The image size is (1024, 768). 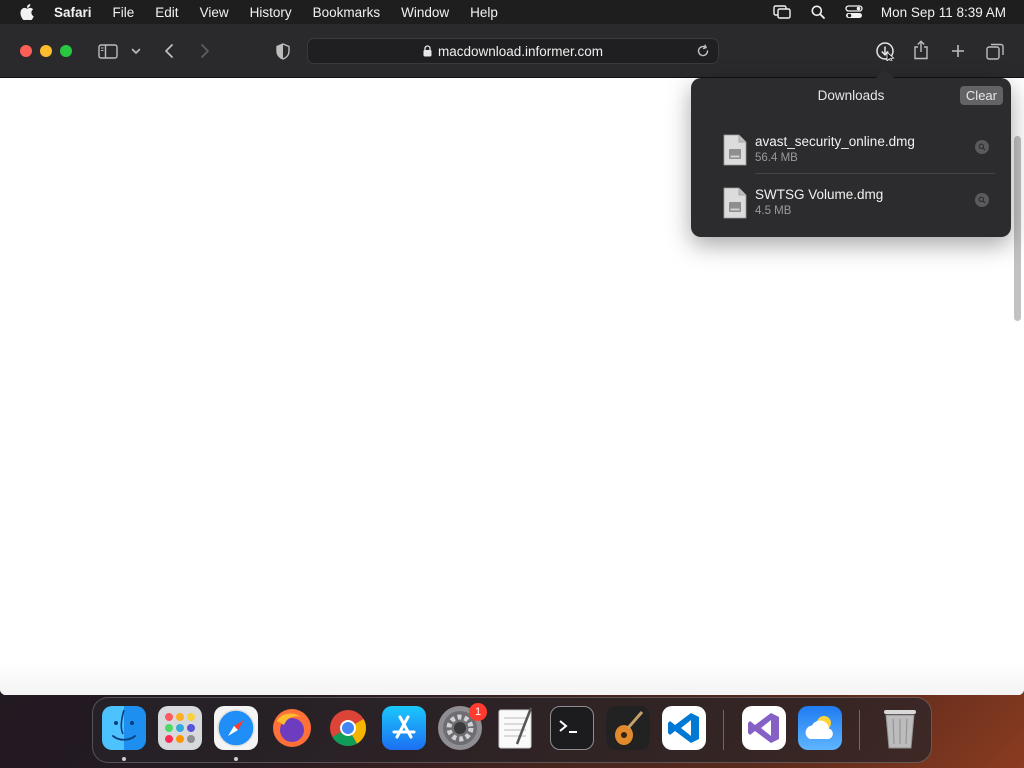 I want to click on spotlight-search-icon, so click(x=818, y=12).